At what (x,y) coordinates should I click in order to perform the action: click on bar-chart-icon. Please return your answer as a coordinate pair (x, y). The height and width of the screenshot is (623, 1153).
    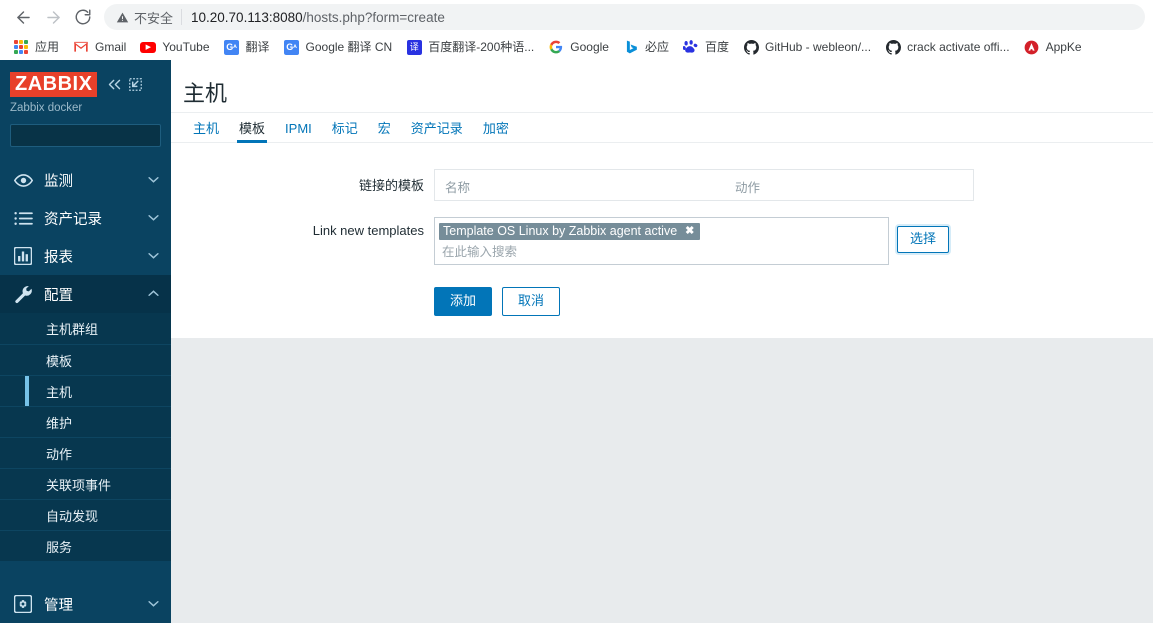
    Looking at the image, I should click on (25, 256).